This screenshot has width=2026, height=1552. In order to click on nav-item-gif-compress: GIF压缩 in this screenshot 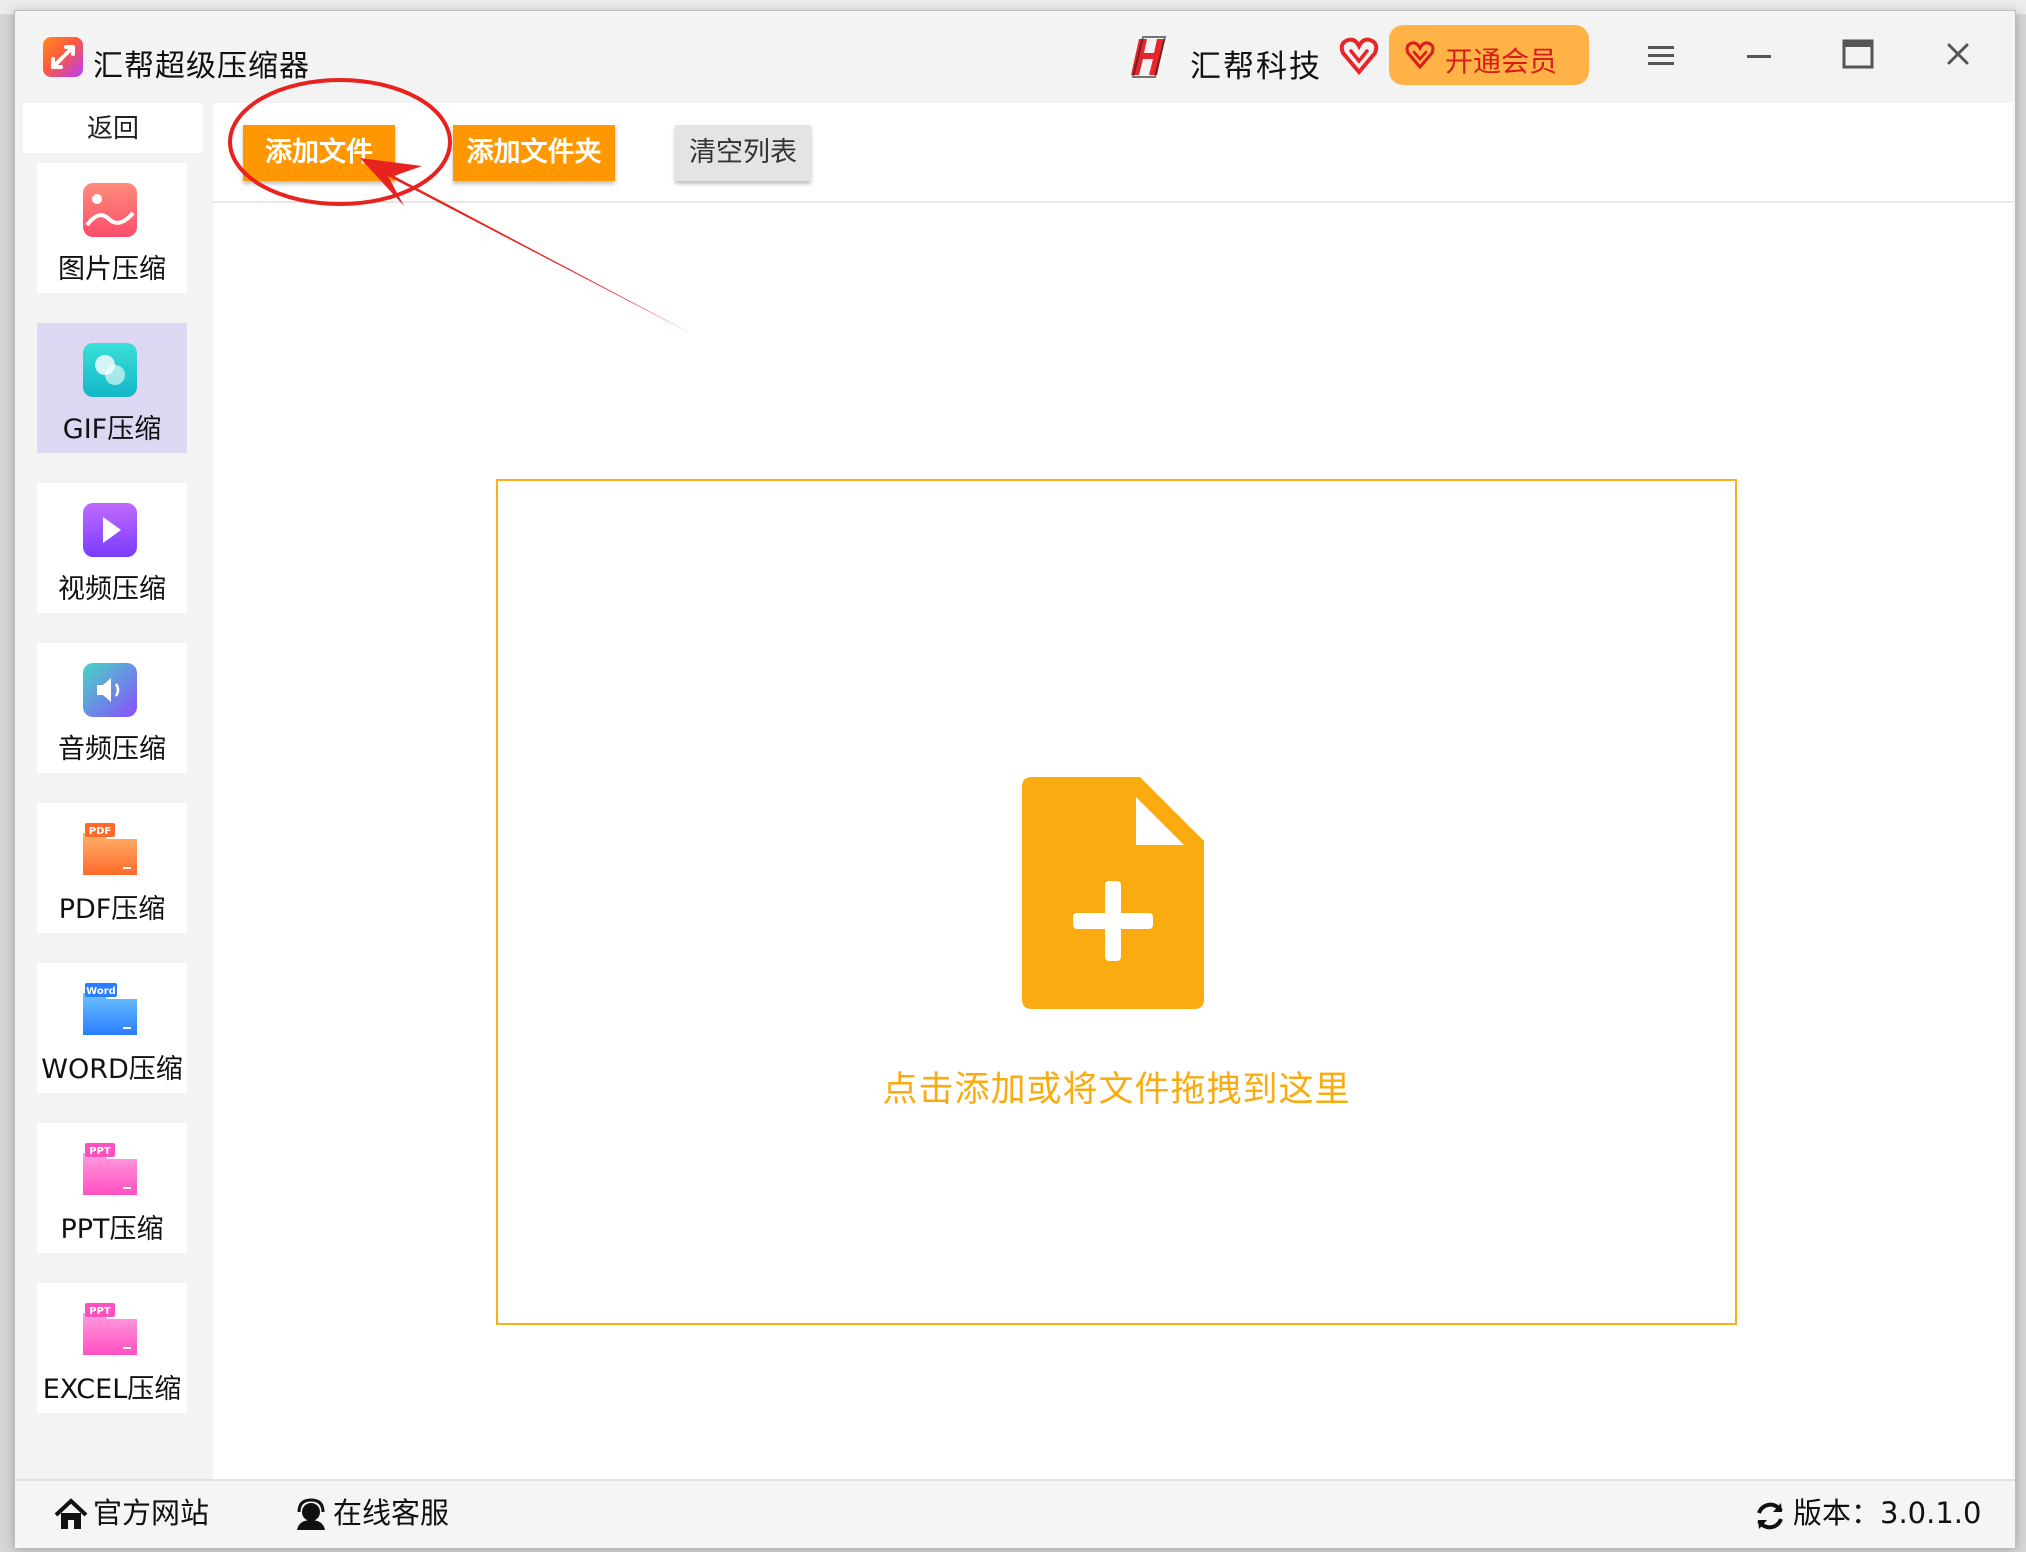, I will do `click(112, 388)`.